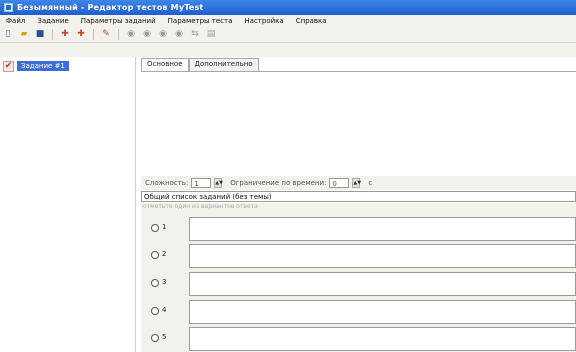  I want to click on add-task-icon: ✚, so click(65, 35).